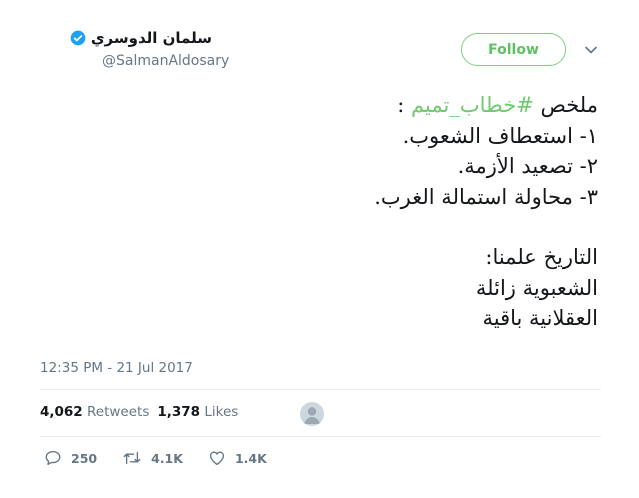 Image resolution: width=639 pixels, height=498 pixels. Describe the element at coordinates (179, 412) in the screenshot. I see `likes-stat-count: 1,378` at that location.